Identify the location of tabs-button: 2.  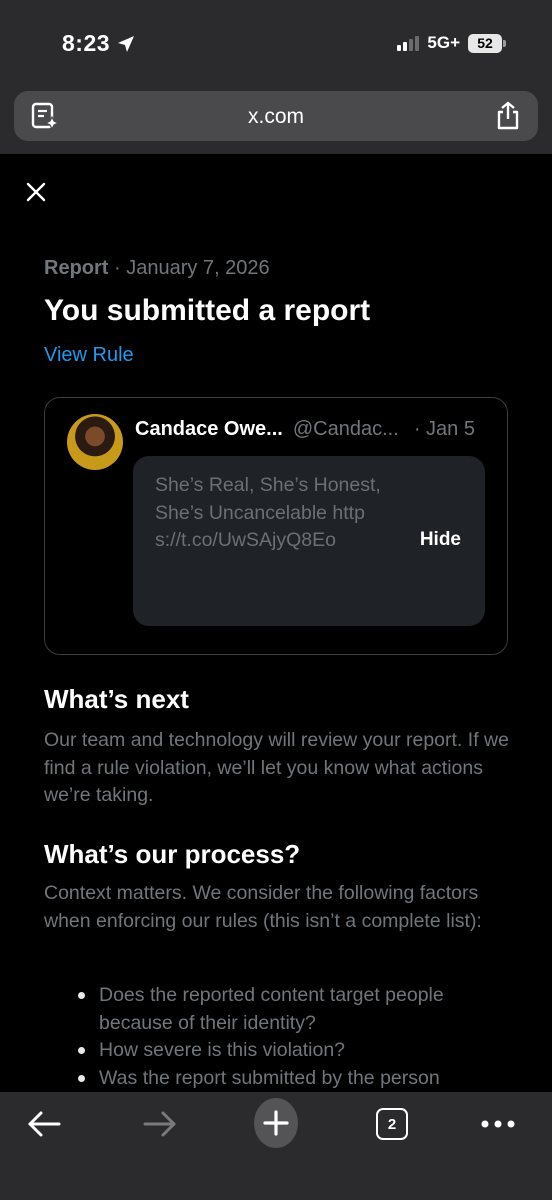
(392, 1124).